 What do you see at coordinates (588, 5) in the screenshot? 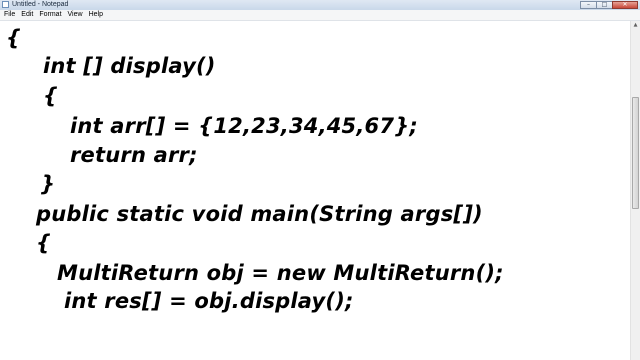
I see `minimize-button: –` at bounding box center [588, 5].